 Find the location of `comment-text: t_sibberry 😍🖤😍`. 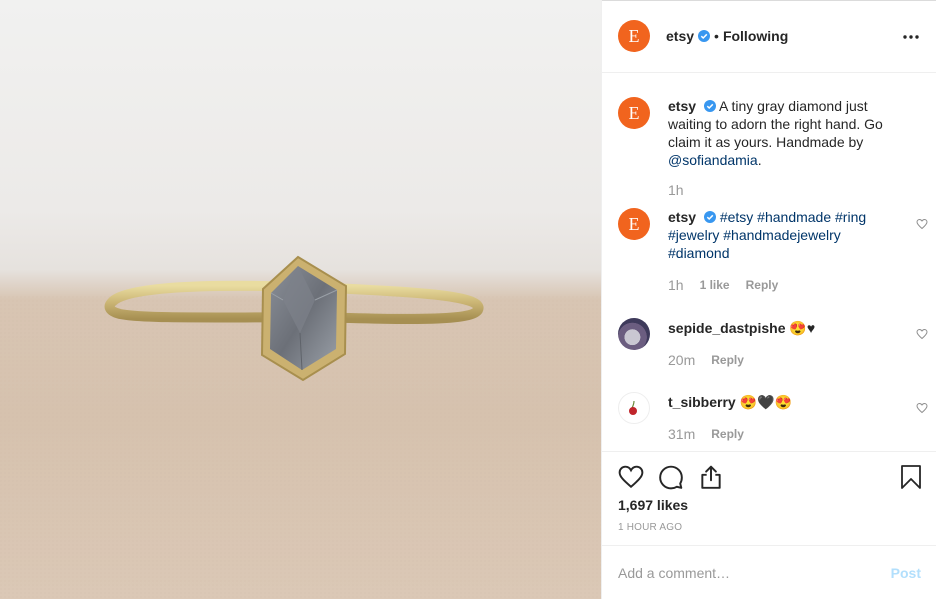

comment-text: t_sibberry 😍🖤😍 is located at coordinates (780, 402).